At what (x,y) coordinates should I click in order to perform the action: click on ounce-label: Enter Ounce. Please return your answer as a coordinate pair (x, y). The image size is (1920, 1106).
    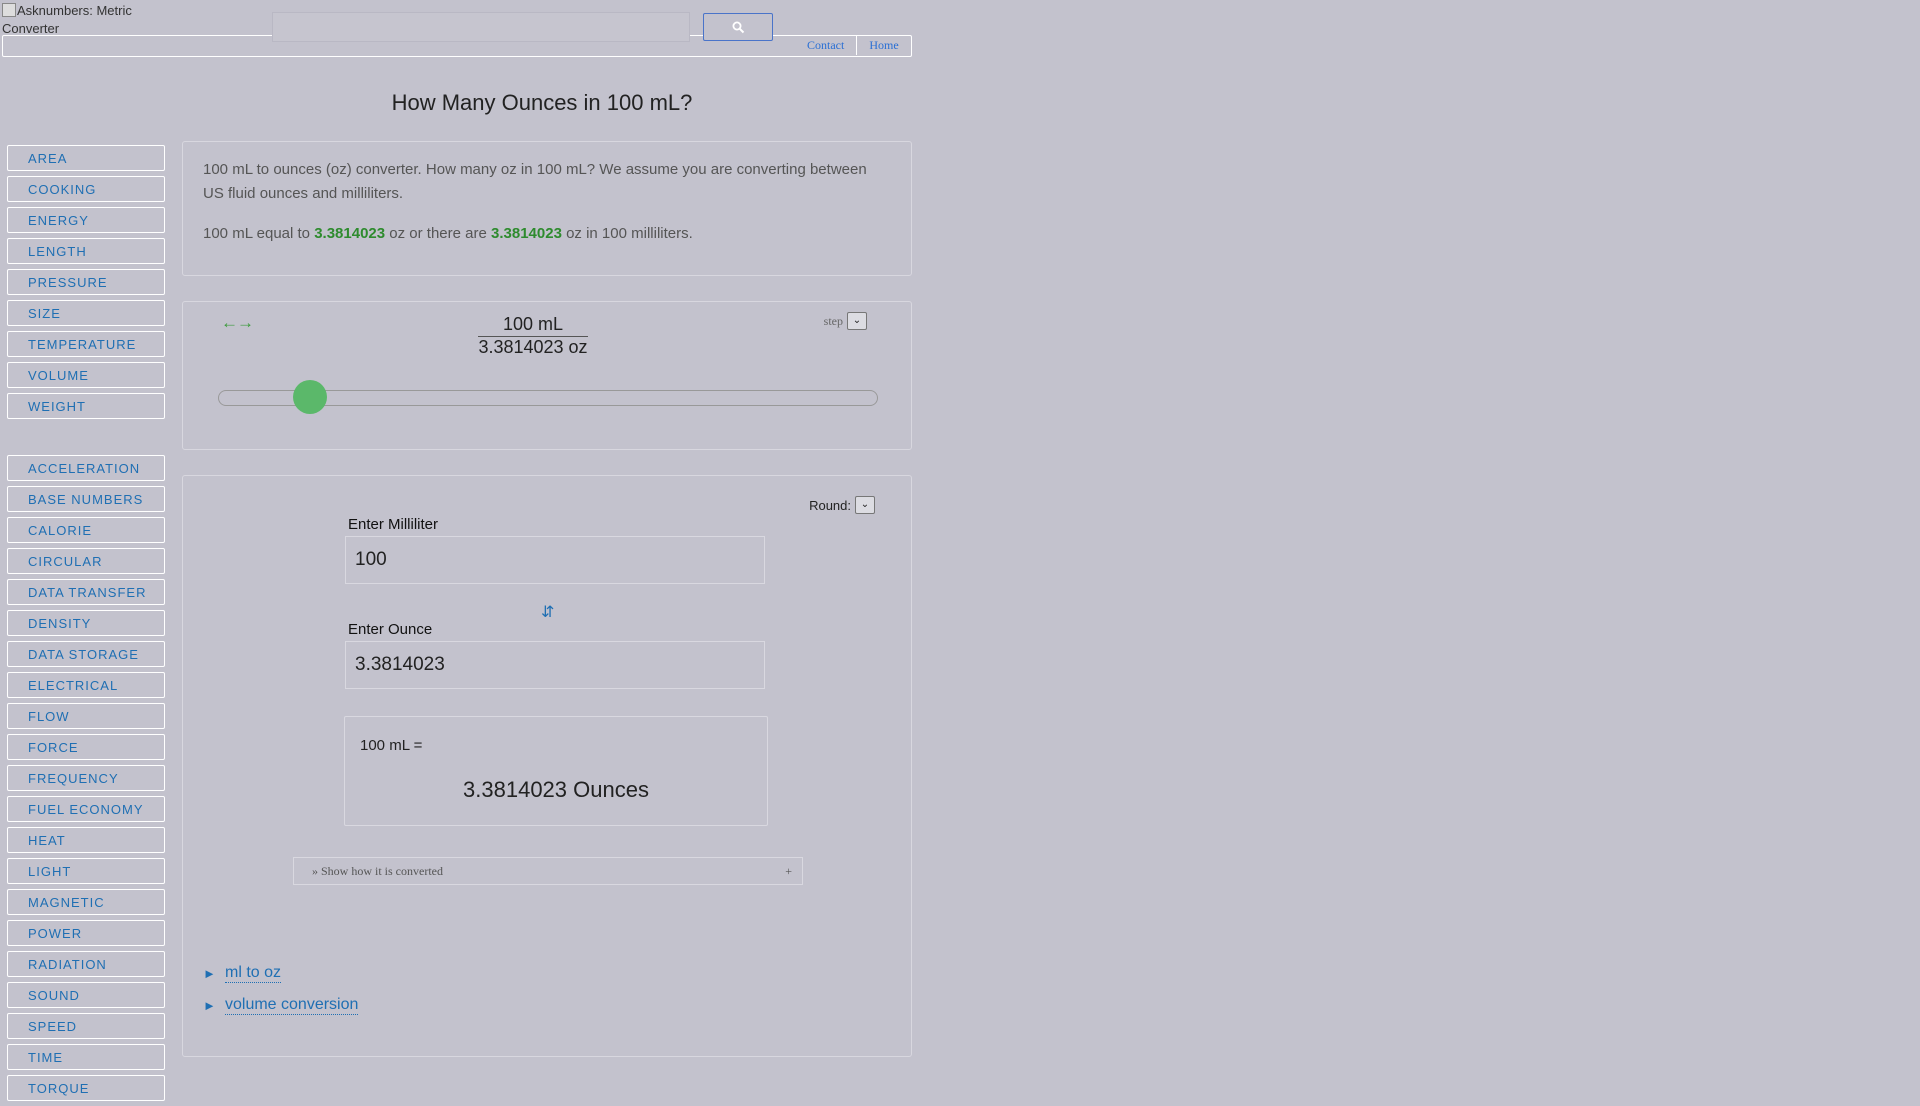
    Looking at the image, I should click on (390, 629).